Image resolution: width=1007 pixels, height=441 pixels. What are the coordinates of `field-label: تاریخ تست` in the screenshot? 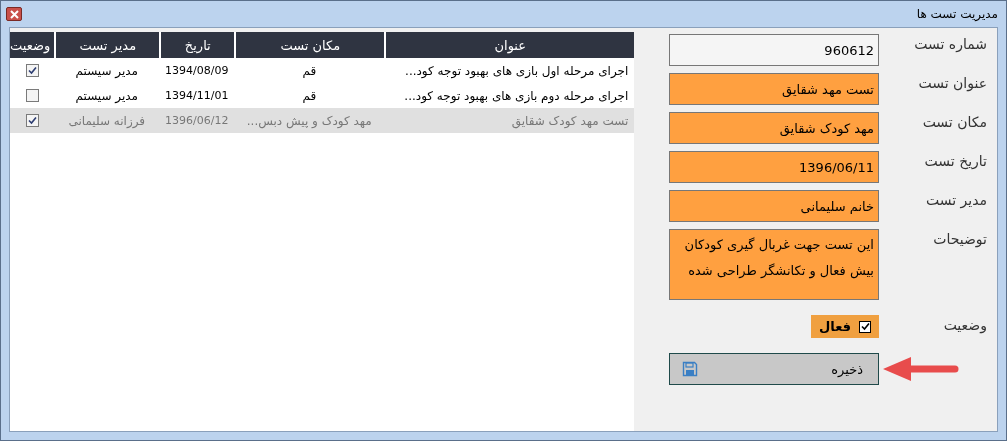 It's located at (955, 162).